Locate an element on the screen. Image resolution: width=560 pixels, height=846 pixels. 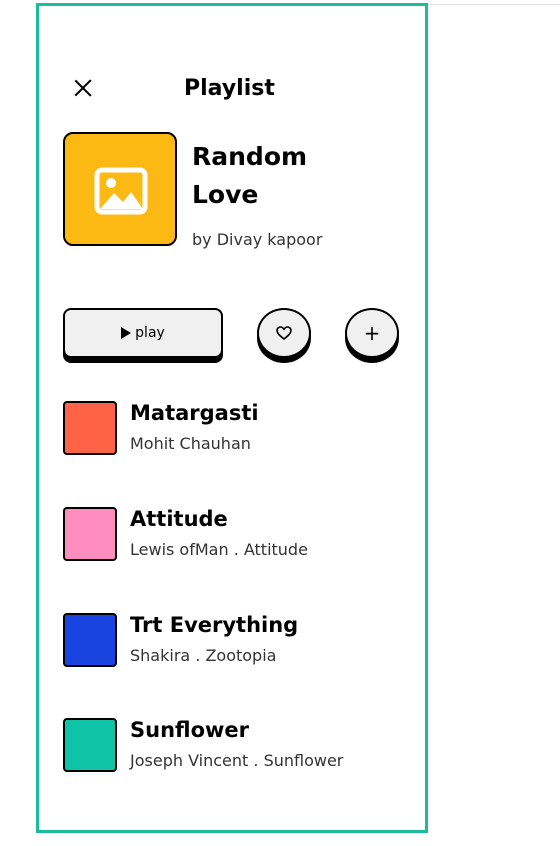
album-title: Random Love is located at coordinates (250, 175).